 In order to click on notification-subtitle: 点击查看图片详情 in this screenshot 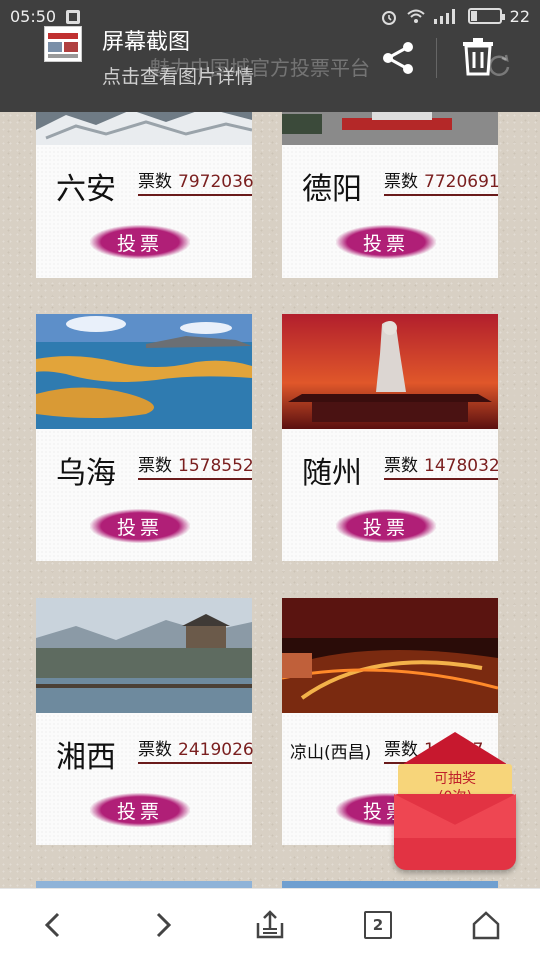, I will do `click(178, 77)`.